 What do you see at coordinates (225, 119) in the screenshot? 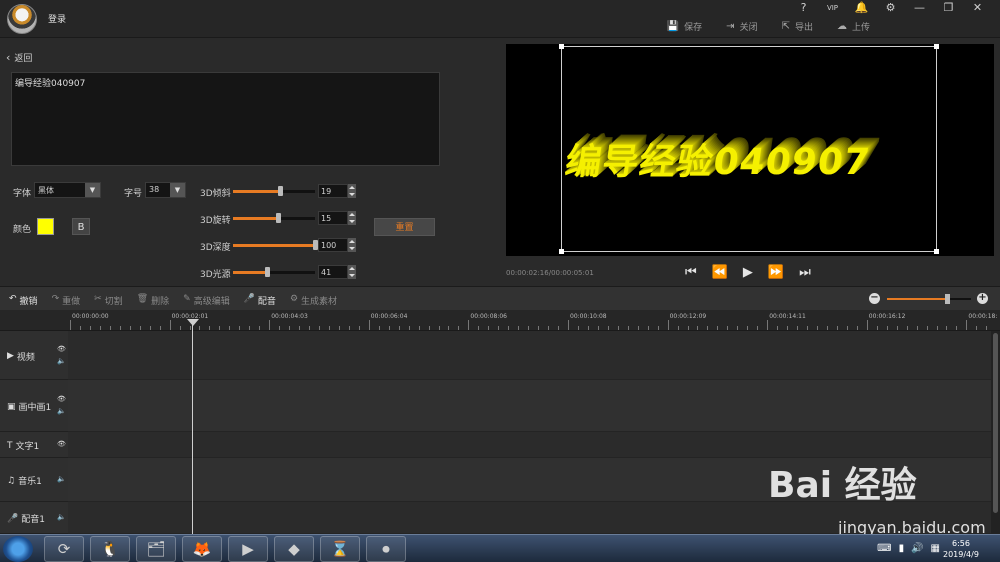
I see `title-text-input: 编导经验040907` at bounding box center [225, 119].